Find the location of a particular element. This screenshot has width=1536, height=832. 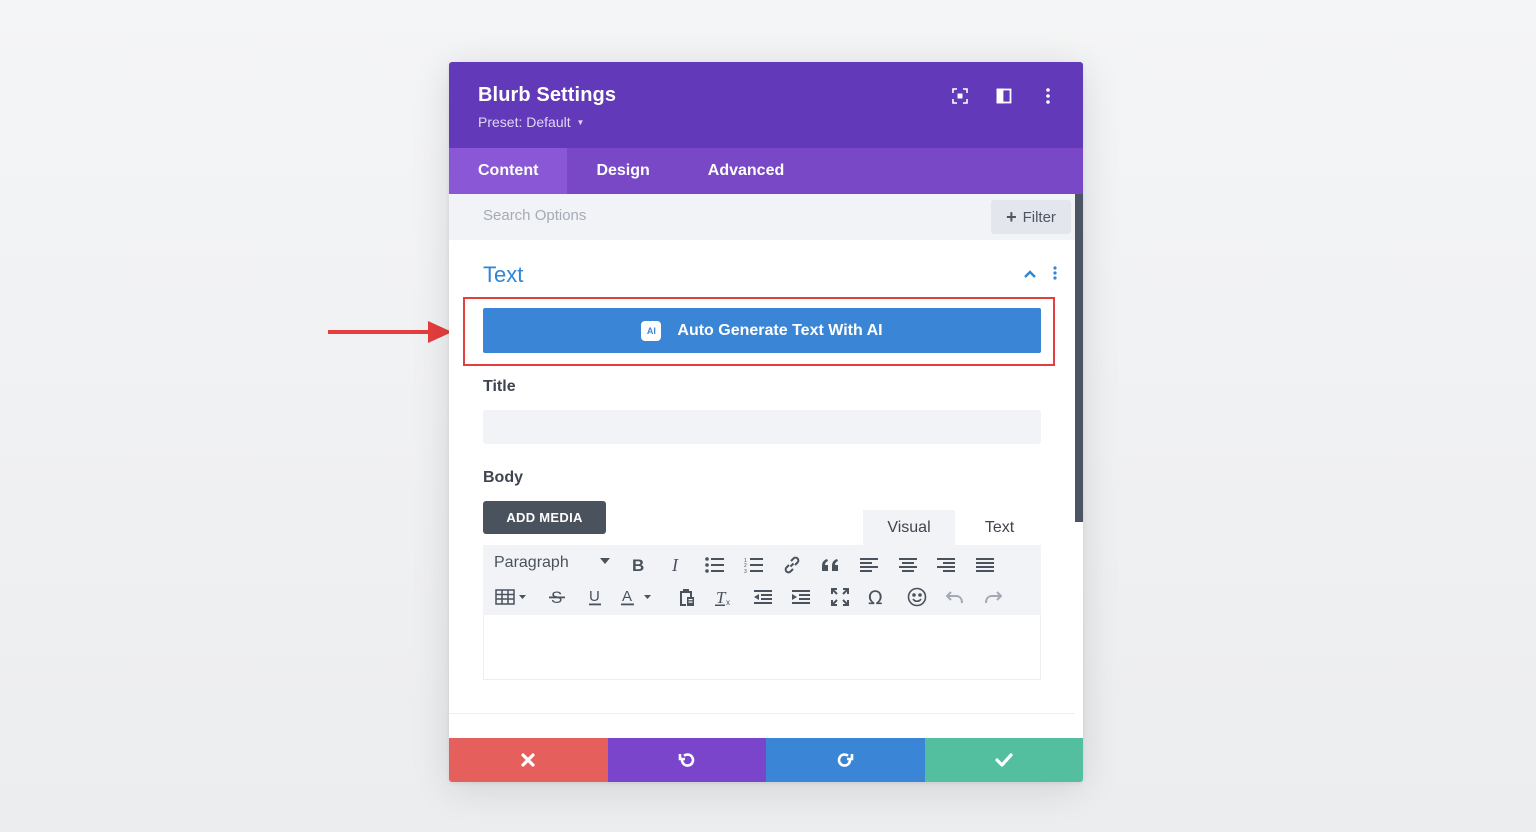

redo-button is located at coordinates (845, 760).